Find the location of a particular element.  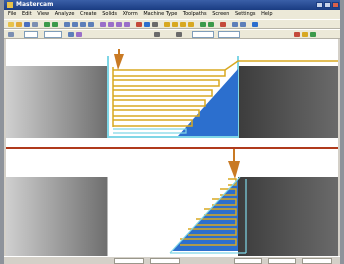

main-toolbar is located at coordinates (172, 24).